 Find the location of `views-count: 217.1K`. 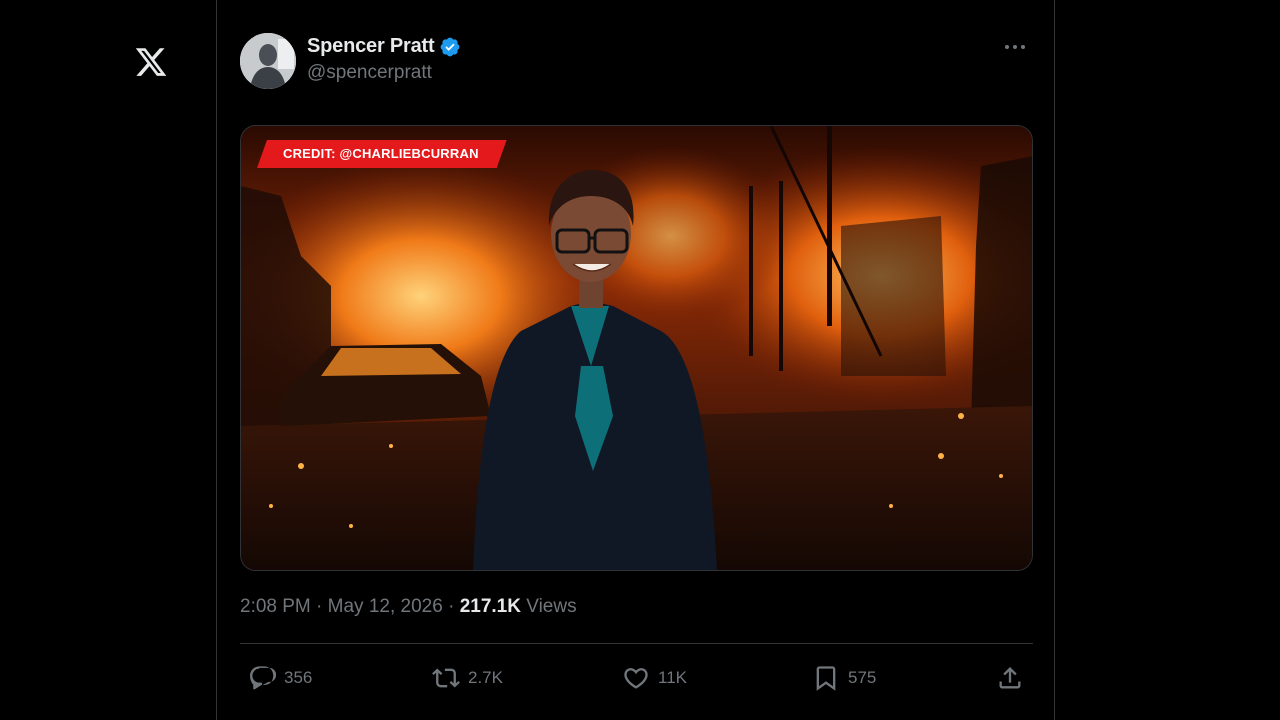

views-count: 217.1K is located at coordinates (490, 606).